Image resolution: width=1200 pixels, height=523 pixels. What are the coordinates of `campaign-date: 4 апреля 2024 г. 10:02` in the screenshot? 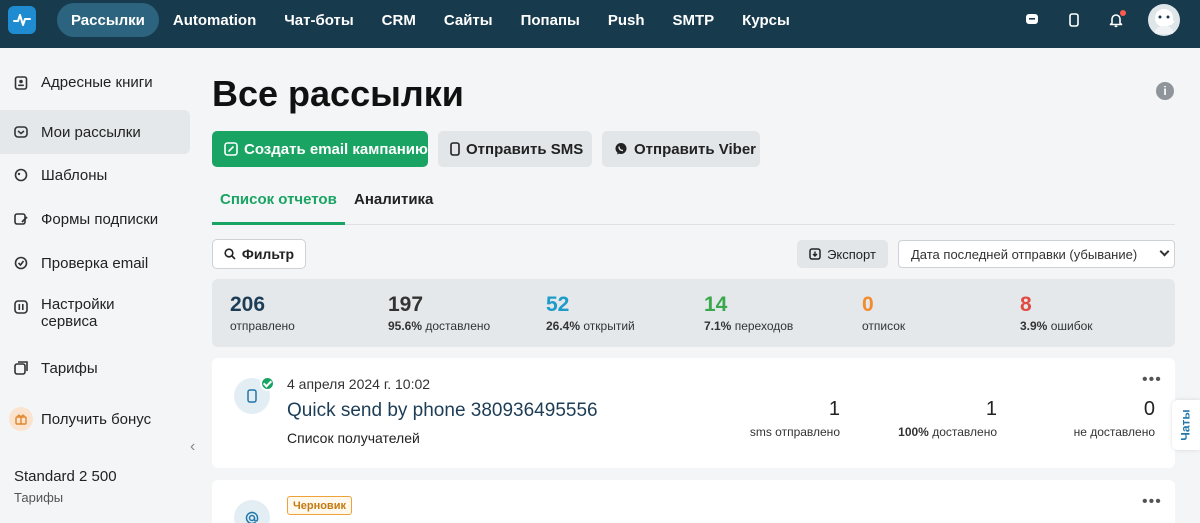 It's located at (359, 384).